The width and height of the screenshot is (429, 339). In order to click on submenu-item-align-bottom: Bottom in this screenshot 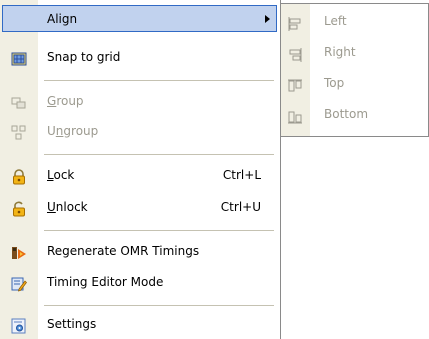, I will do `click(354, 114)`.